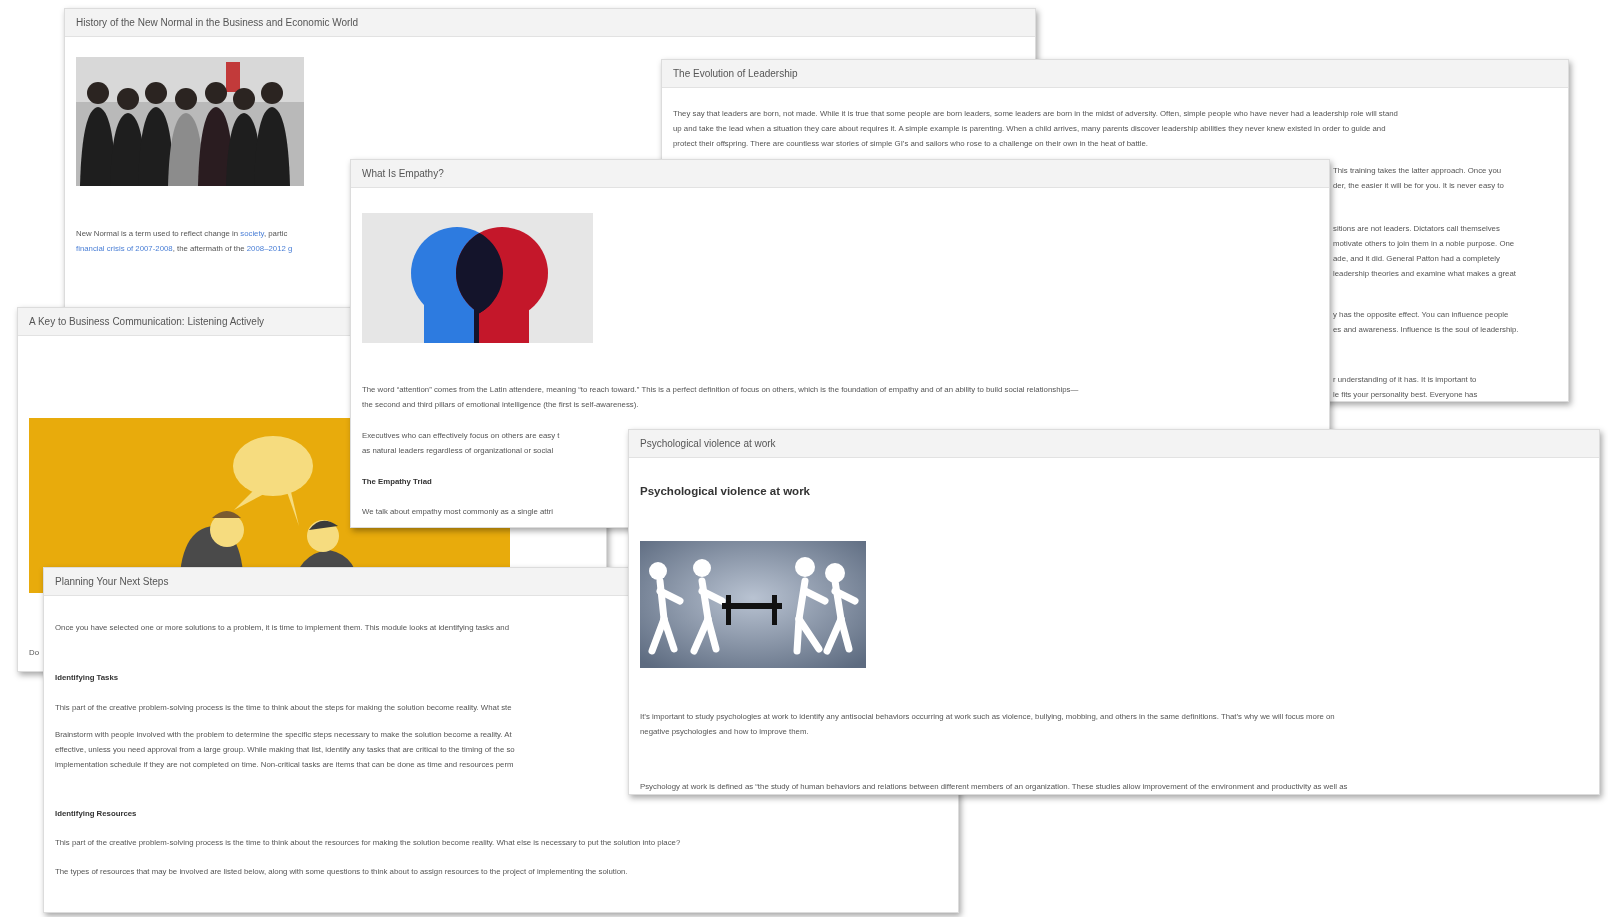 The height and width of the screenshot is (917, 1608). What do you see at coordinates (735, 73) in the screenshot?
I see `card-title: The Evolution of Leadership` at bounding box center [735, 73].